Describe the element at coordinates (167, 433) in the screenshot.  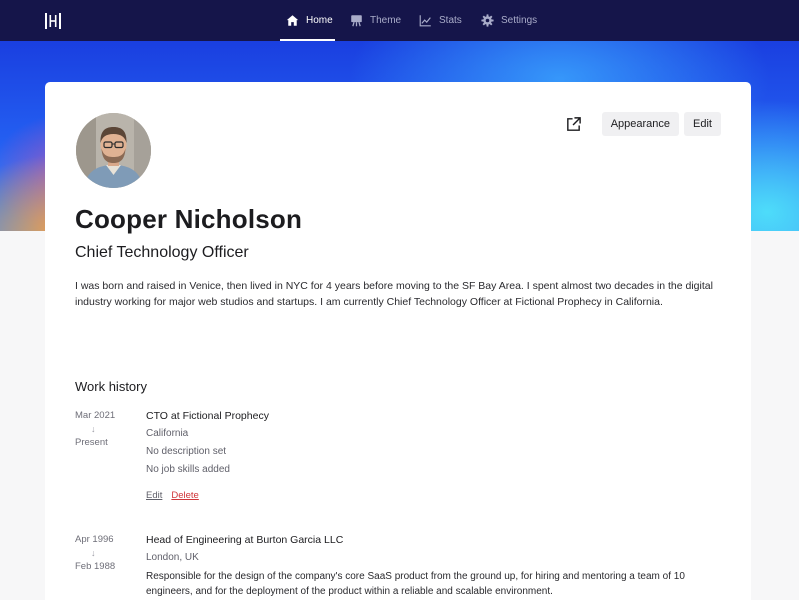
I see `job-location: California` at that location.